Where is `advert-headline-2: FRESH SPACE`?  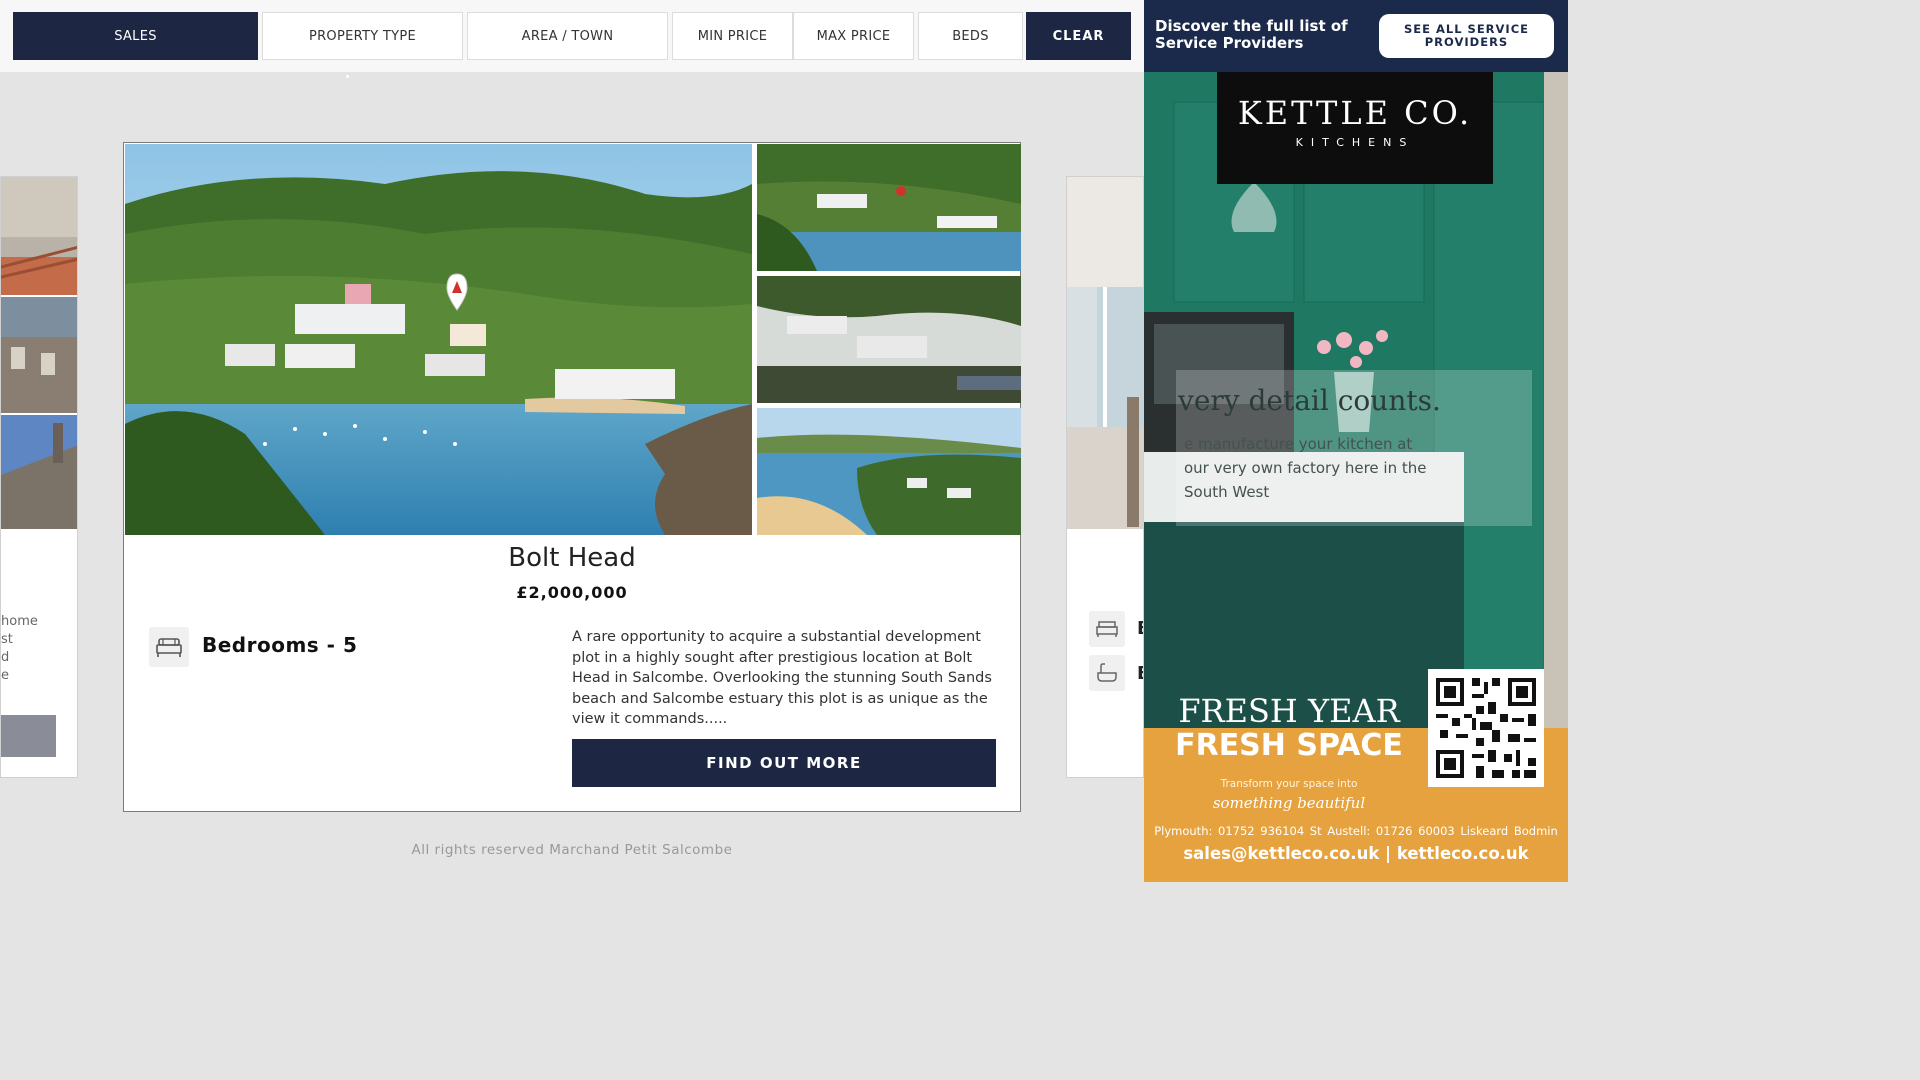
advert-headline-2: FRESH SPACE is located at coordinates (1289, 745).